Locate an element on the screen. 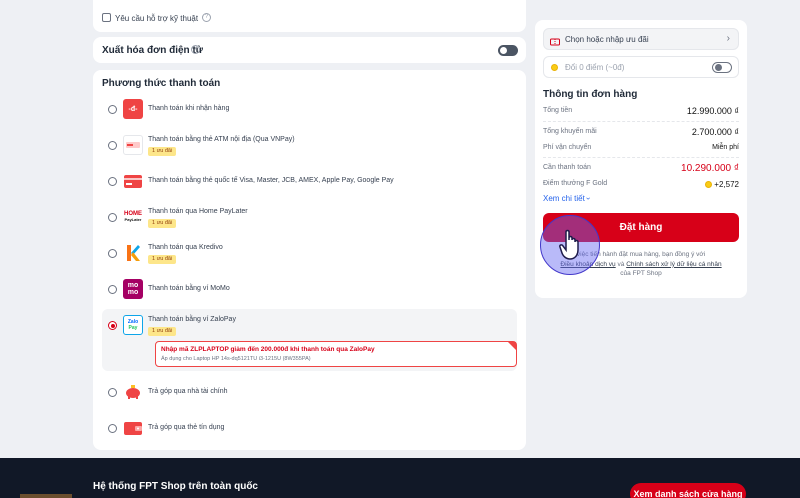 This screenshot has width=800, height=498. tech-support-card: Yêu cầu hỗ trợ kỹ thuật ? is located at coordinates (309, 16).